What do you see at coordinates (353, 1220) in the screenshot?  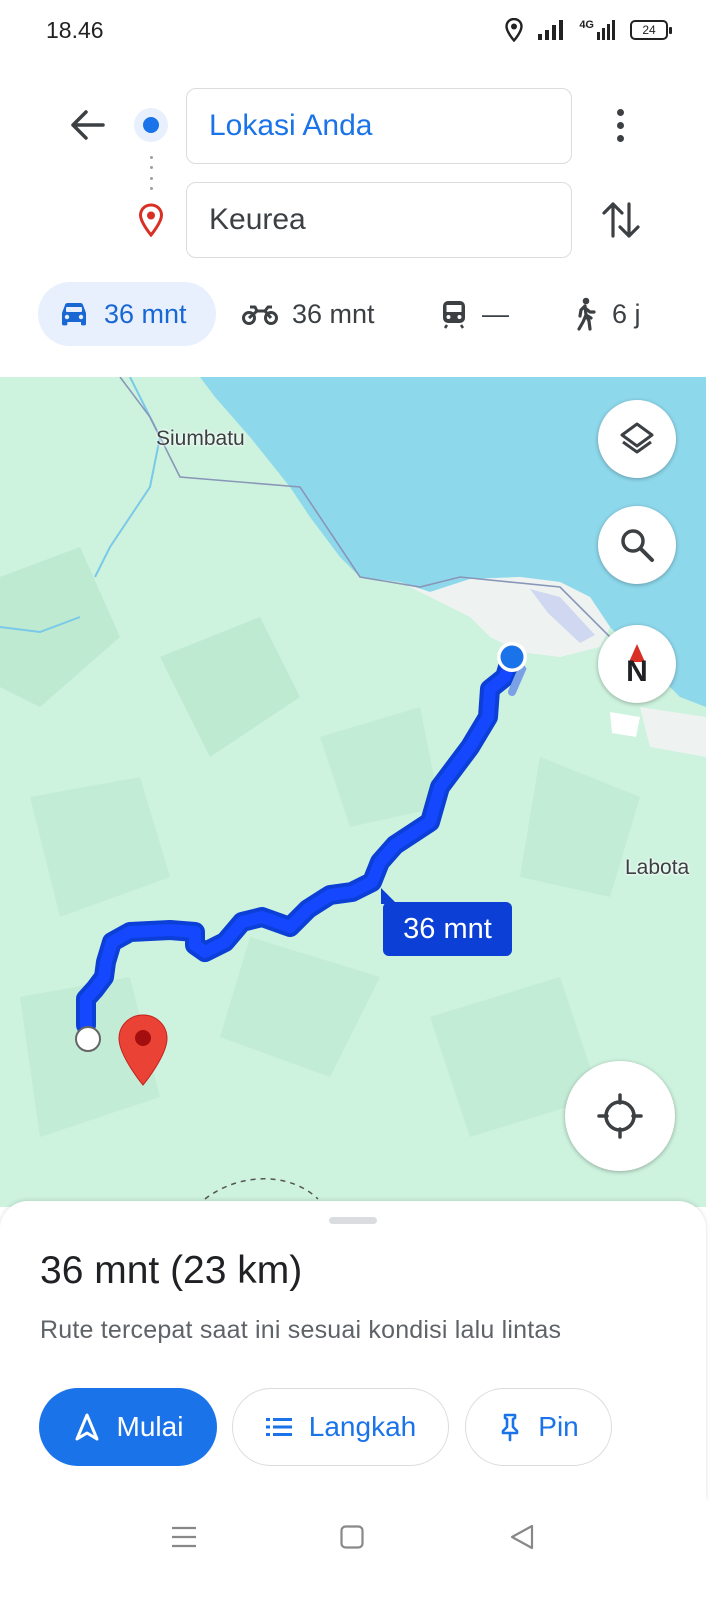 I see `sheet-handle` at bounding box center [353, 1220].